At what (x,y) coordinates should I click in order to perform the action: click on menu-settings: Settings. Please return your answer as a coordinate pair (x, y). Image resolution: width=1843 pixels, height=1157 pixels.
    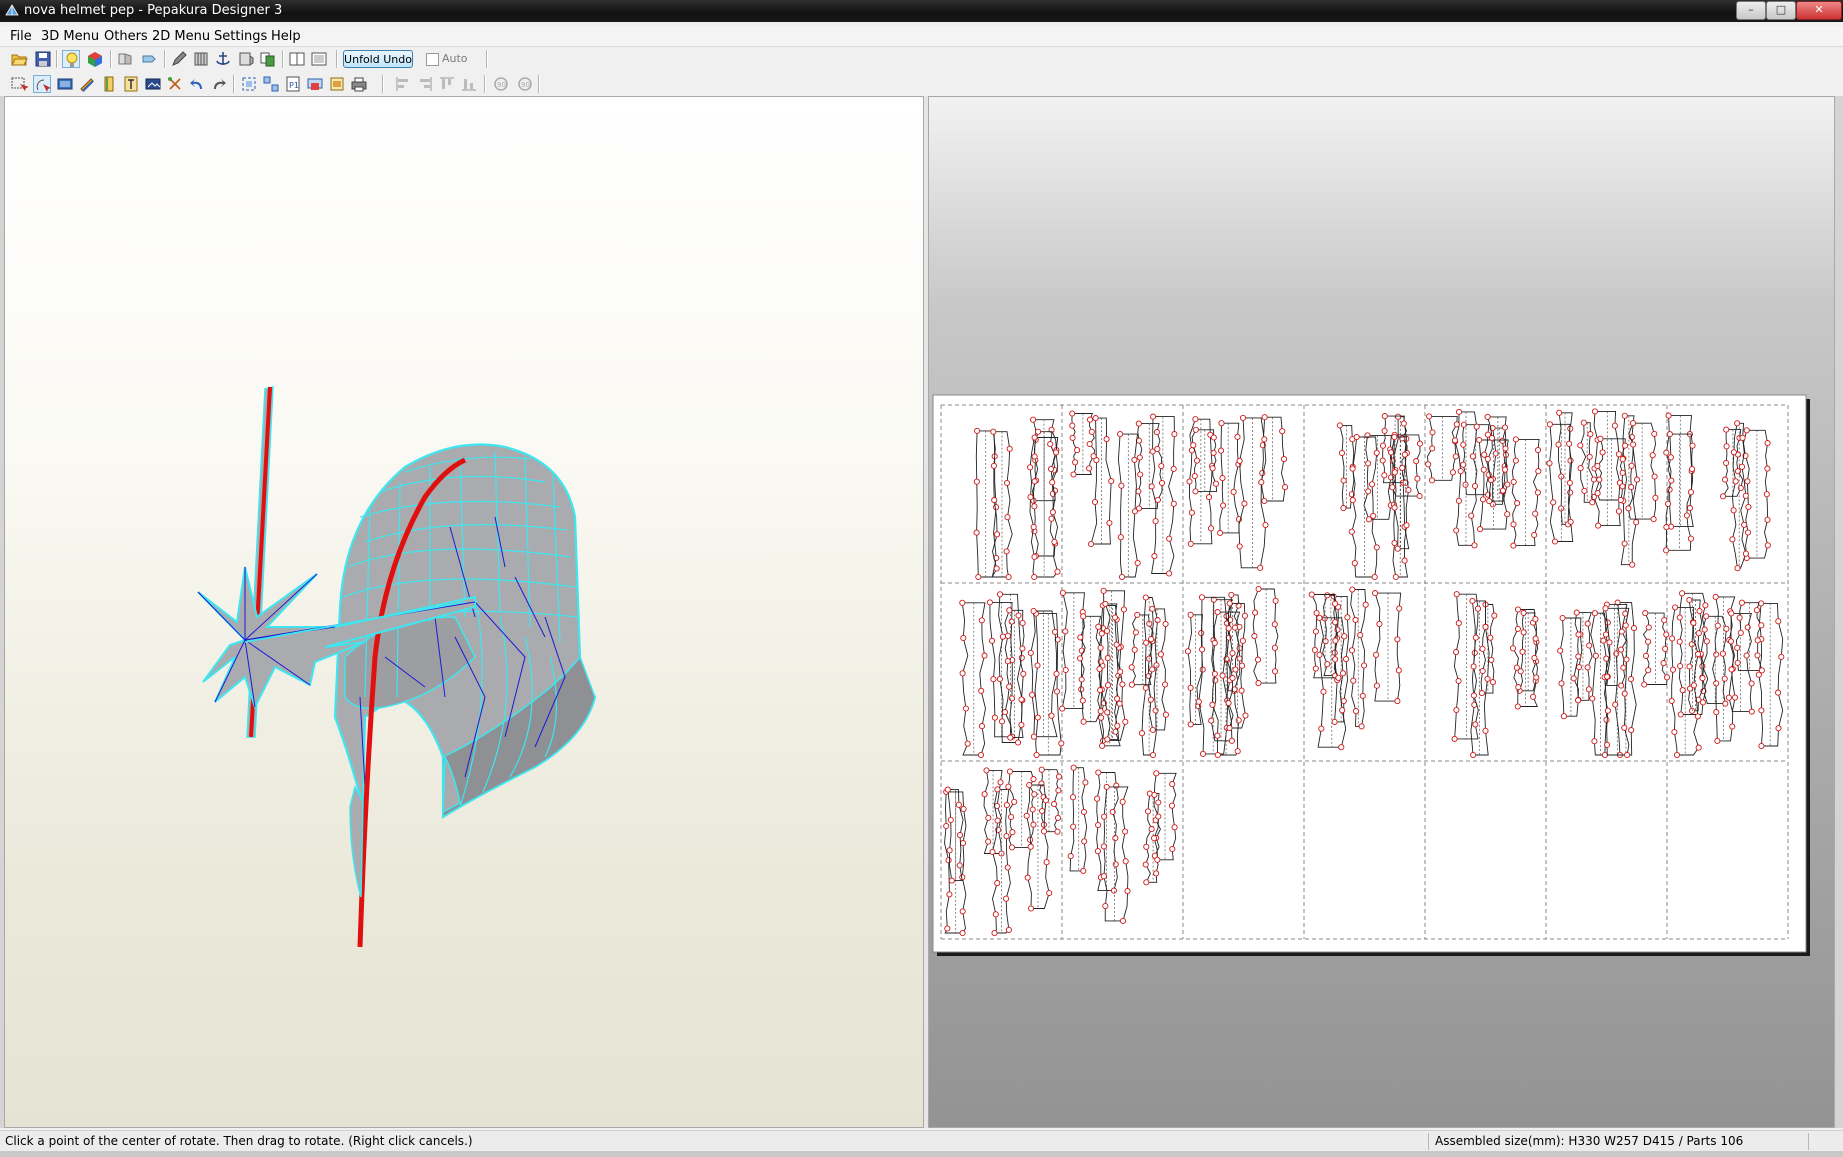
    Looking at the image, I should click on (240, 36).